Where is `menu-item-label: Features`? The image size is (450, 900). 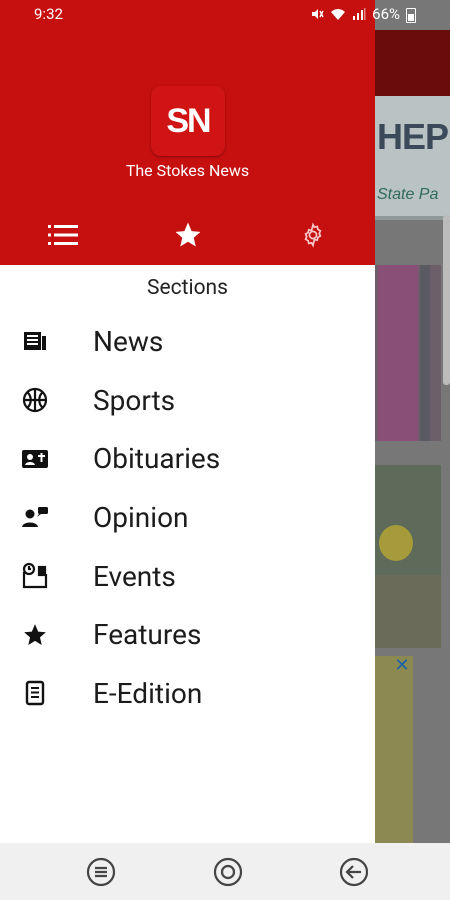
menu-item-label: Features is located at coordinates (147, 635).